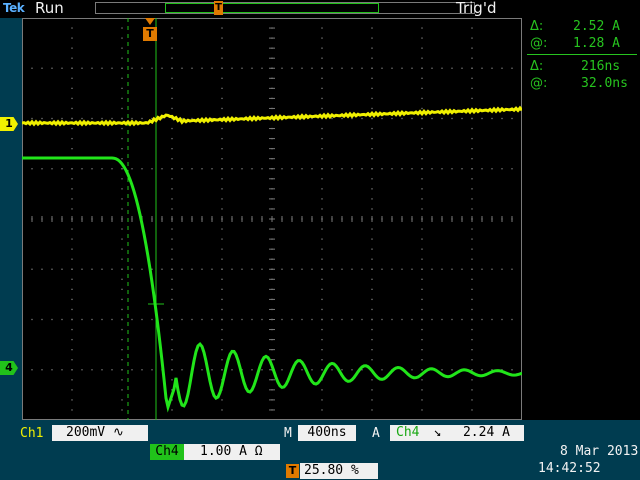  What do you see at coordinates (596, 43) in the screenshot?
I see `cursor-at-amplitude: 1.28 A` at bounding box center [596, 43].